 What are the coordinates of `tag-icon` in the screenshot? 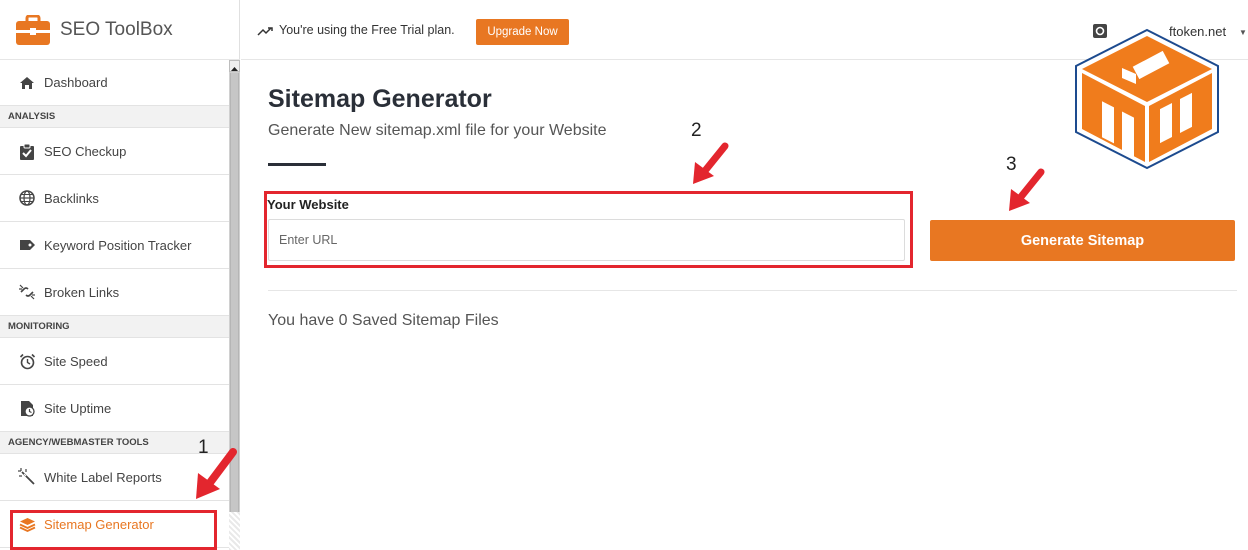 It's located at (27, 245).